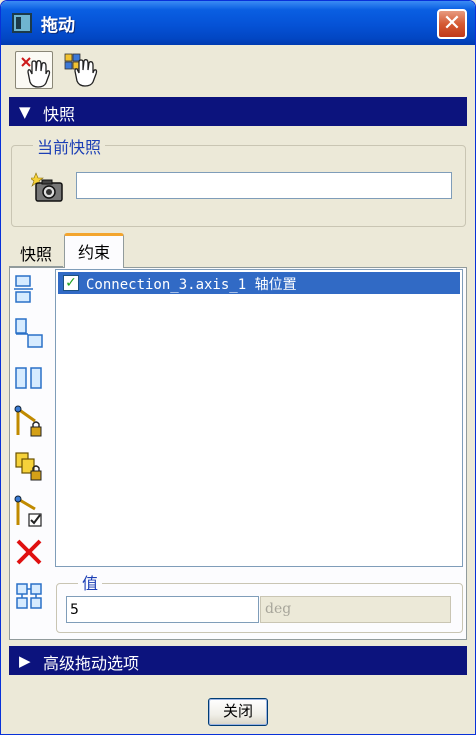 The width and height of the screenshot is (476, 735). I want to click on align-offset-button, so click(29, 333).